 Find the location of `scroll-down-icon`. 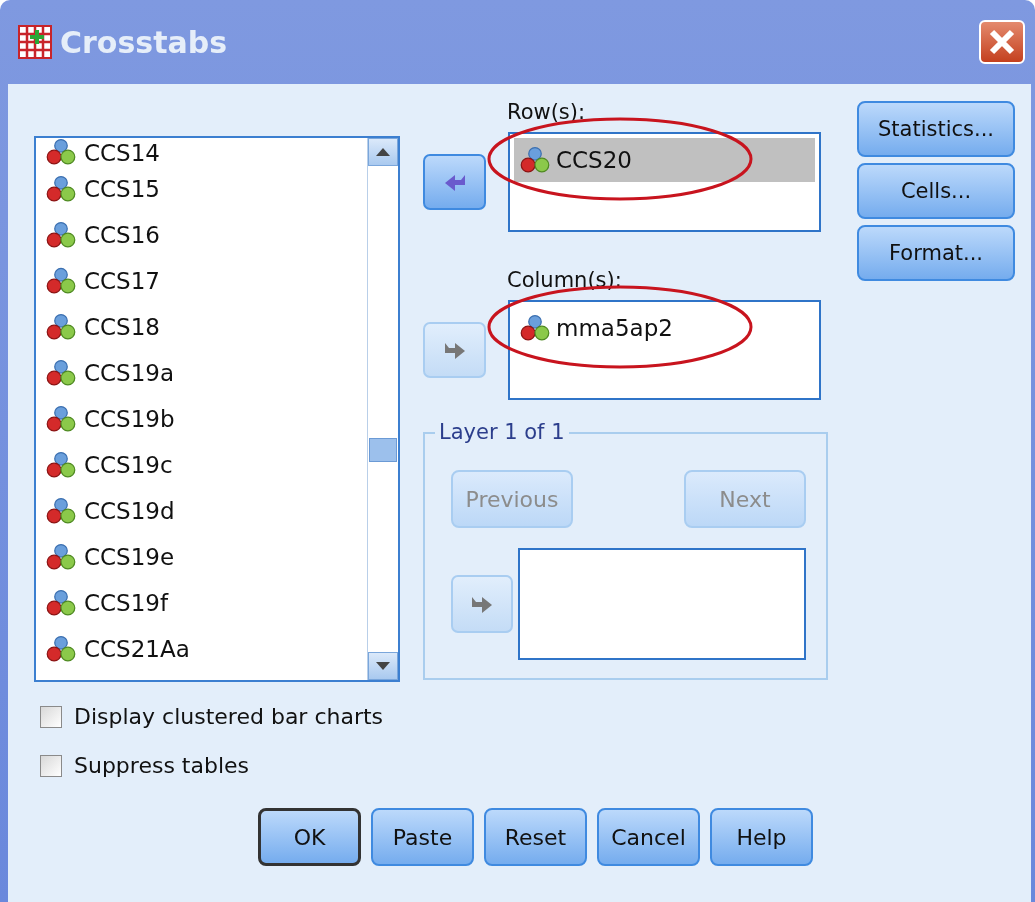

scroll-down-icon is located at coordinates (383, 666).